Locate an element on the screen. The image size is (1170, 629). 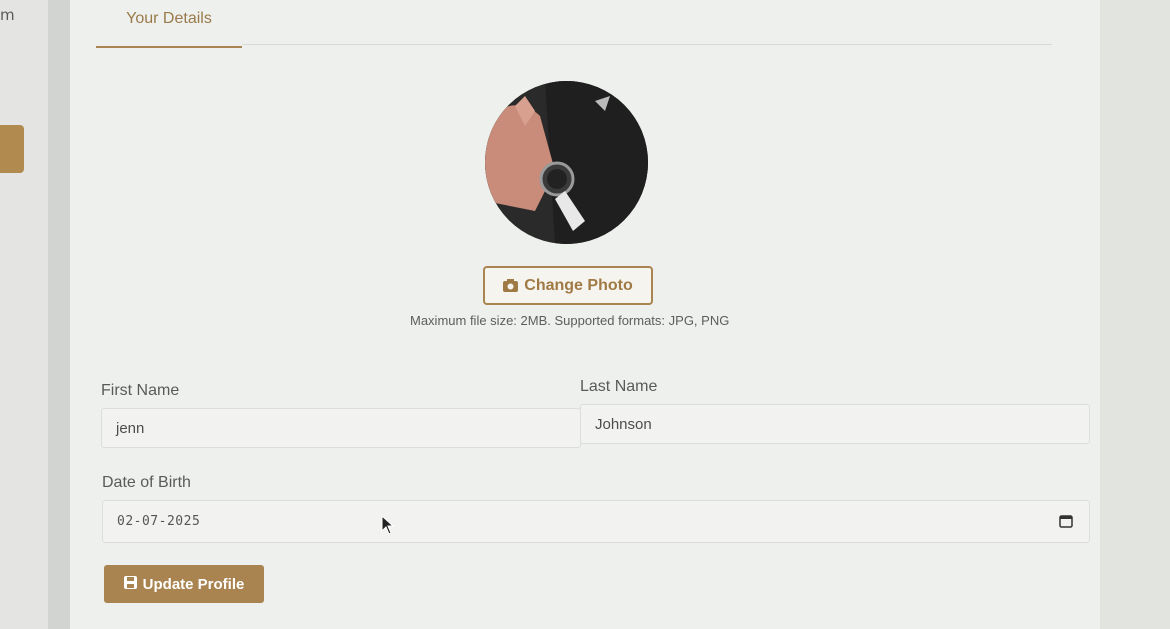
first-name-value: jenn is located at coordinates (130, 428).